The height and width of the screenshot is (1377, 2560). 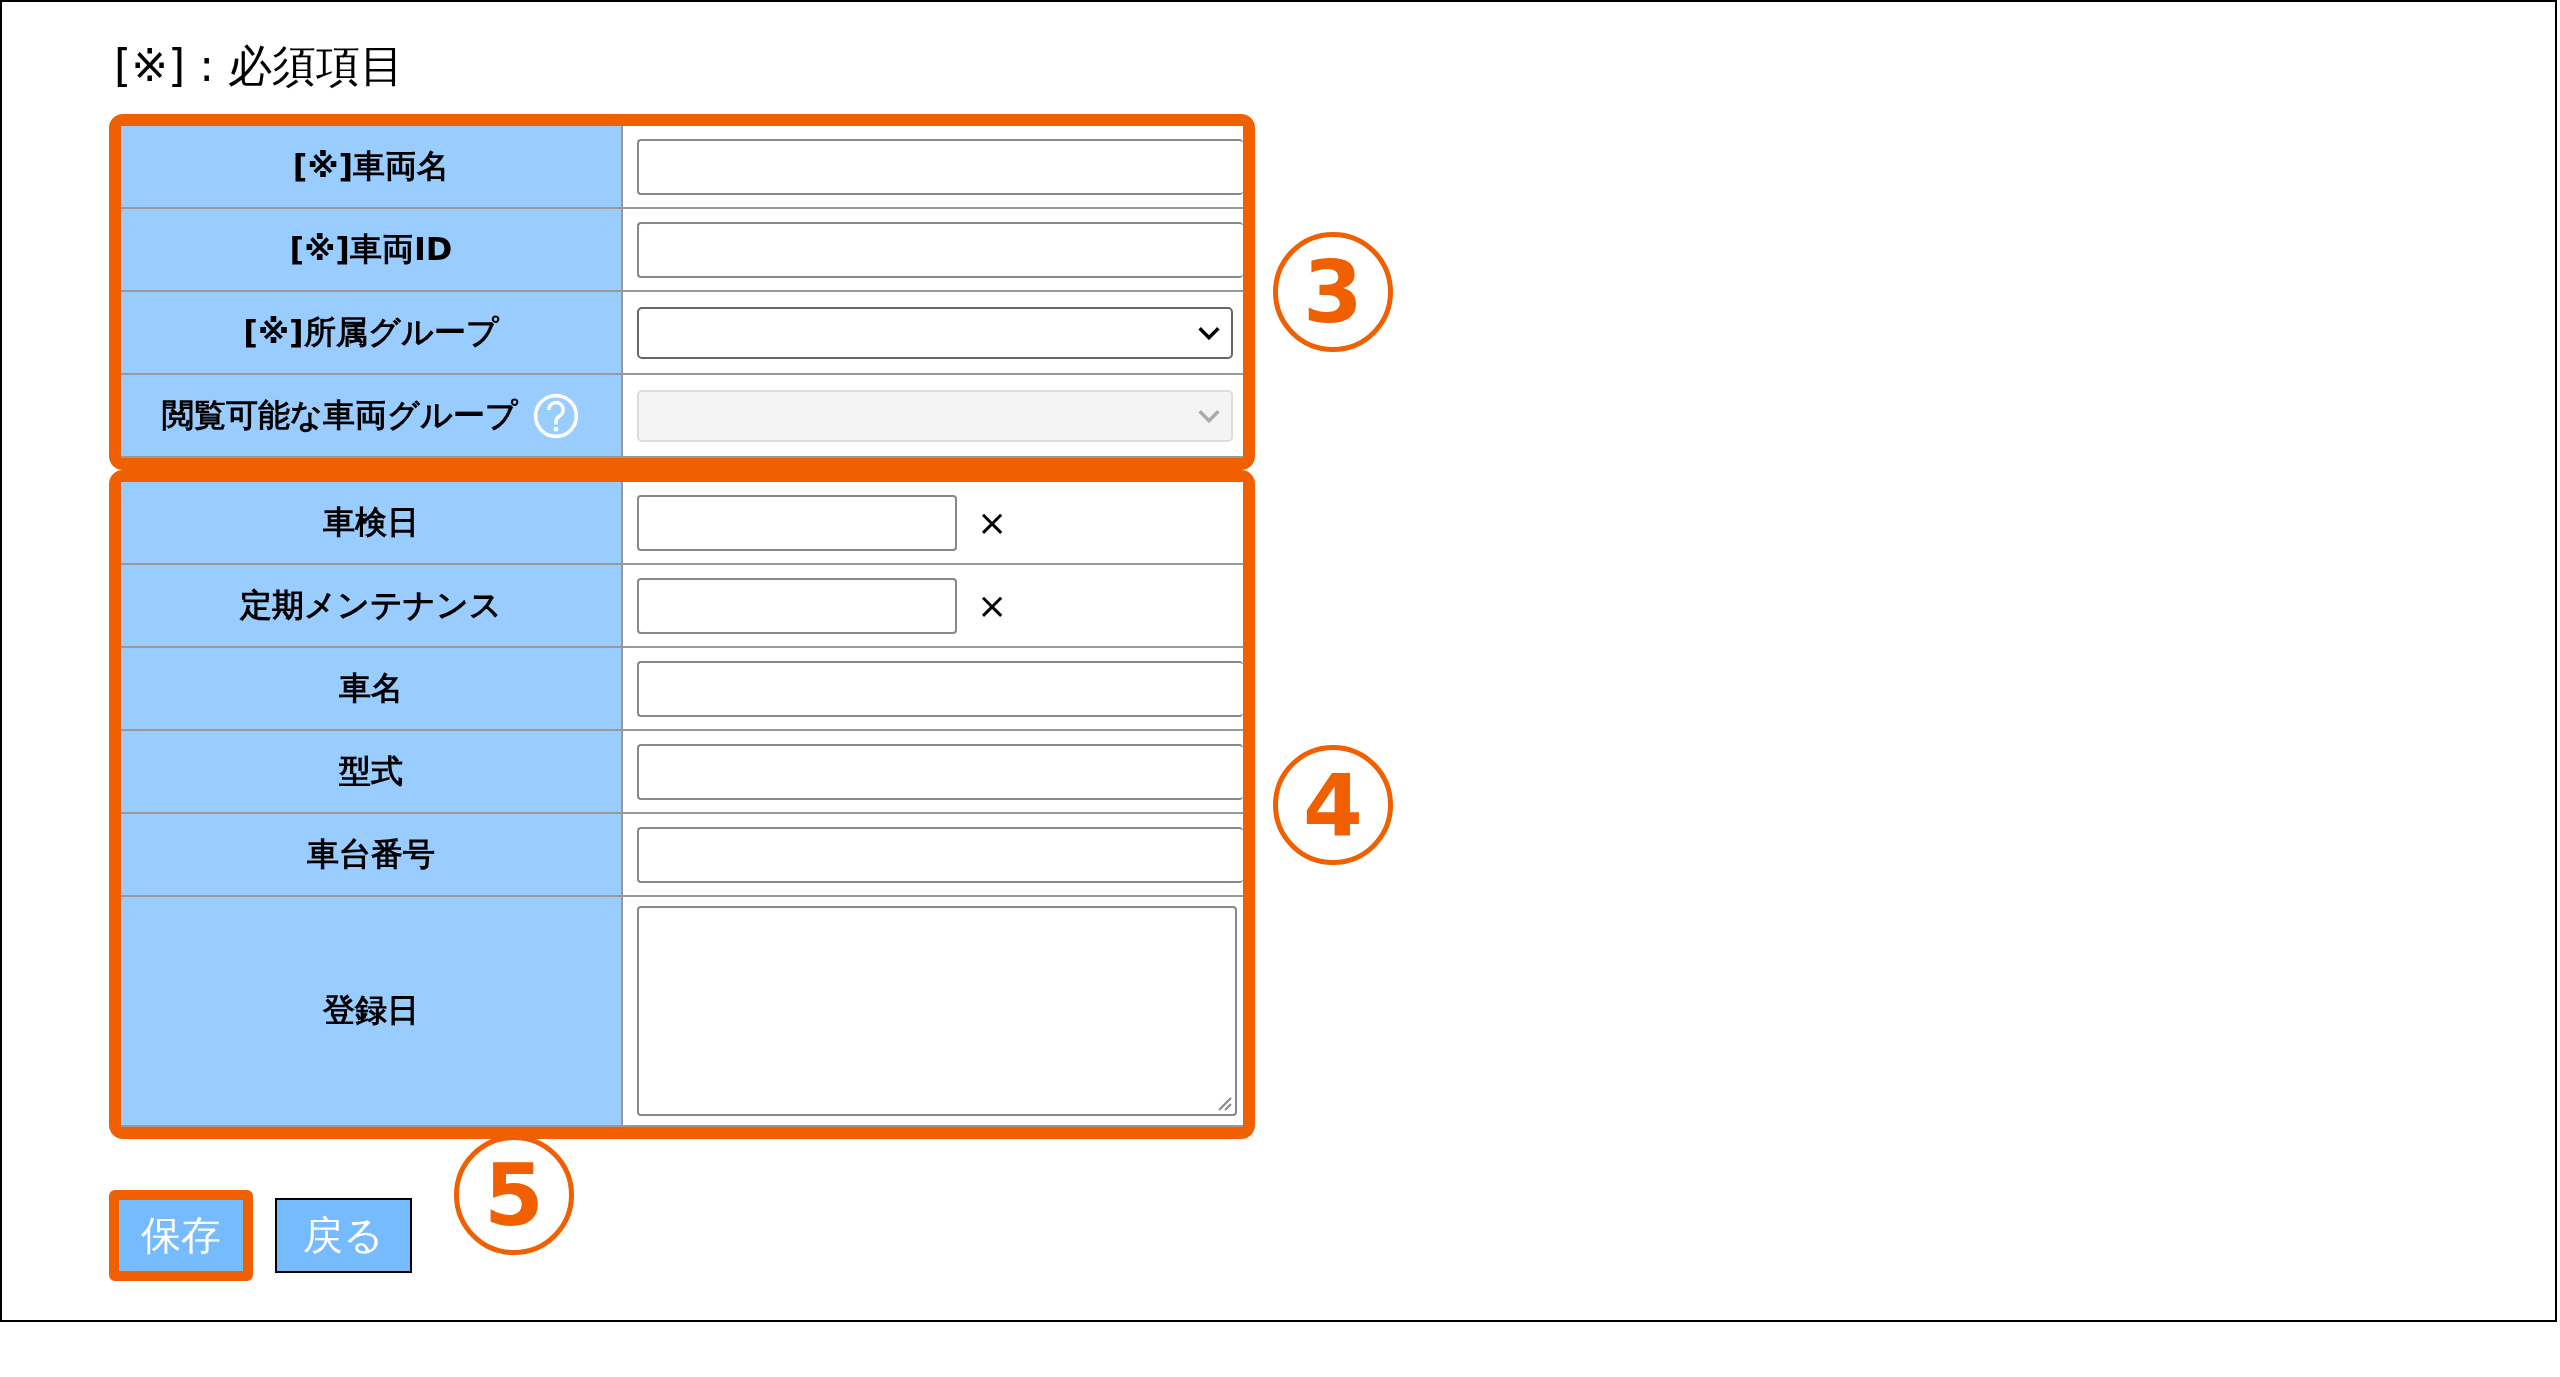 What do you see at coordinates (1333, 292) in the screenshot?
I see `annotation-number: 3` at bounding box center [1333, 292].